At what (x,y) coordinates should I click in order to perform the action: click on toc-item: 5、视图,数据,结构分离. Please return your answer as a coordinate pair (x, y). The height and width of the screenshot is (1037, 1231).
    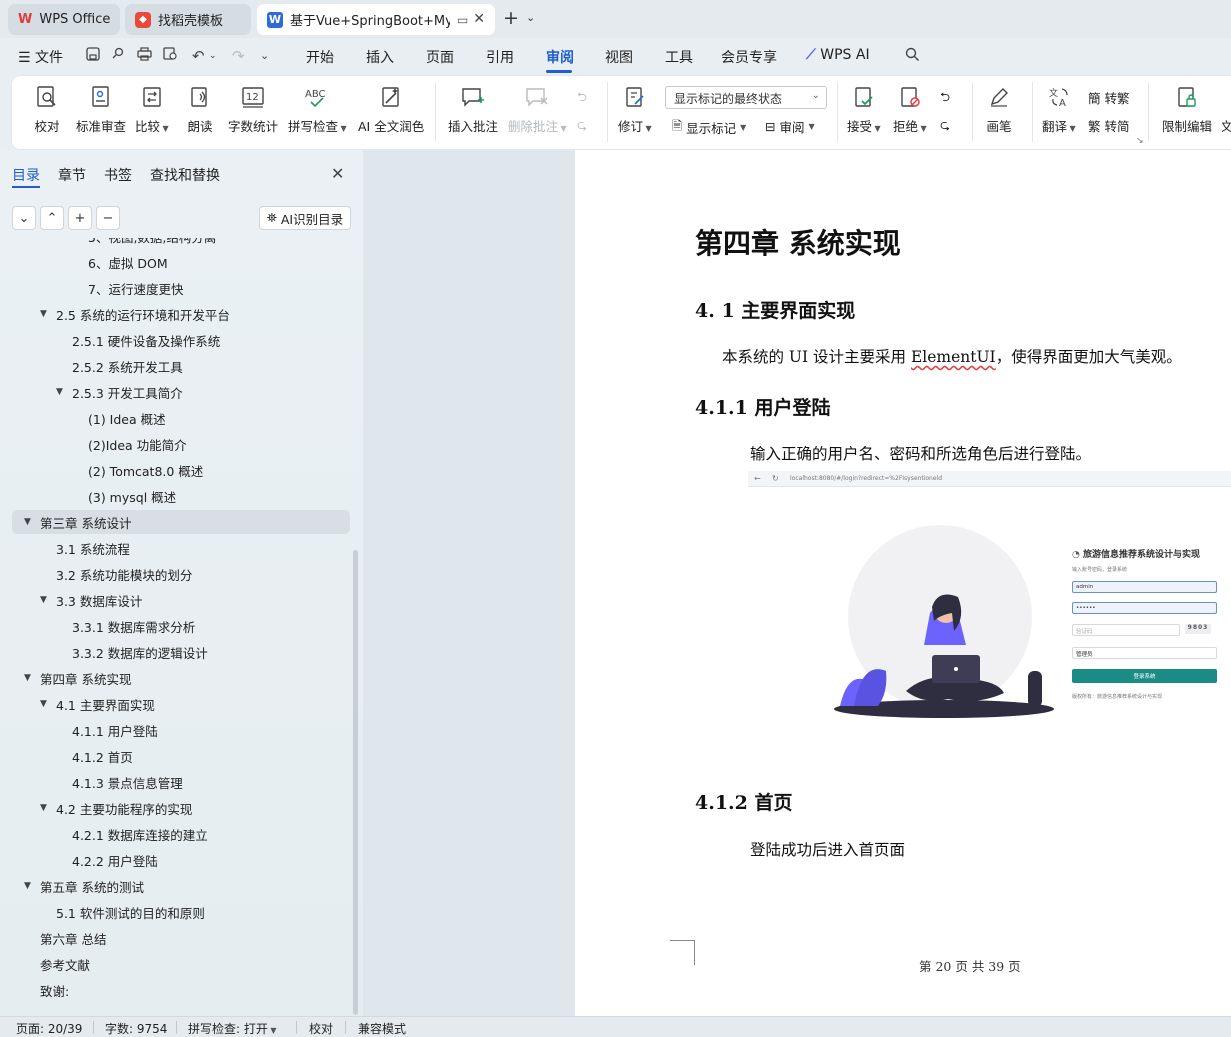
    Looking at the image, I should click on (181, 243).